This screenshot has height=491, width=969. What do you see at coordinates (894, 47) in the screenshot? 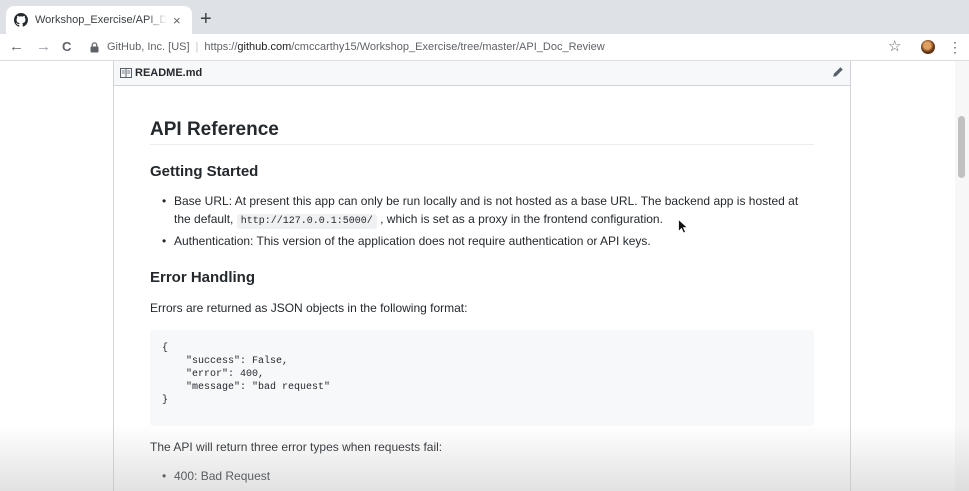
I see `bookmark-star-icon: ☆` at bounding box center [894, 47].